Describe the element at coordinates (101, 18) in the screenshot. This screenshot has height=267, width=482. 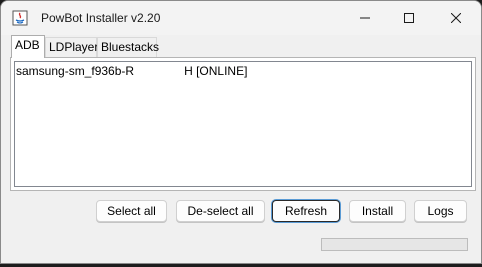
I see `window-title: PowBot Installer v2.20` at that location.